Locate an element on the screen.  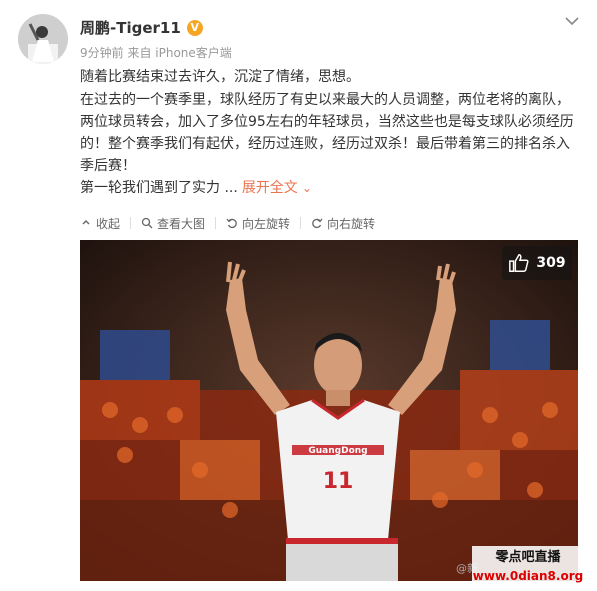
rotate-right-label: 向右旋转 is located at coordinates (351, 223).